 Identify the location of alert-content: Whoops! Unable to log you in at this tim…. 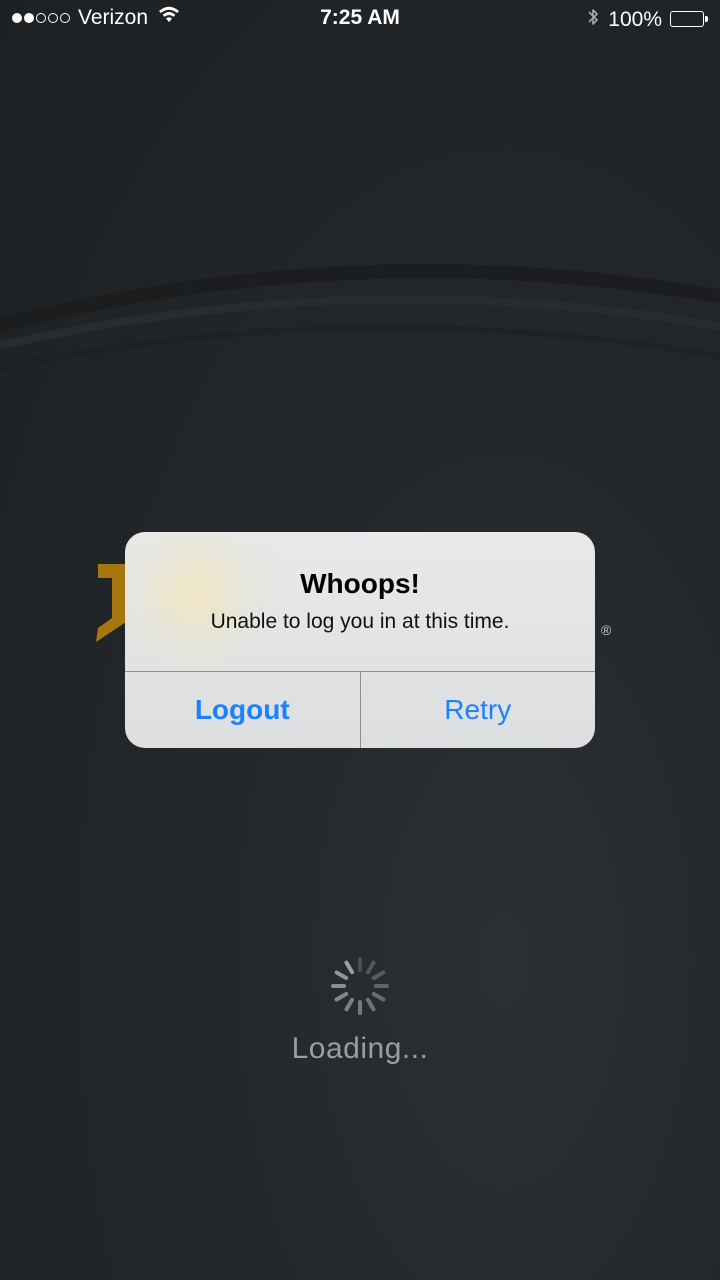
(360, 601).